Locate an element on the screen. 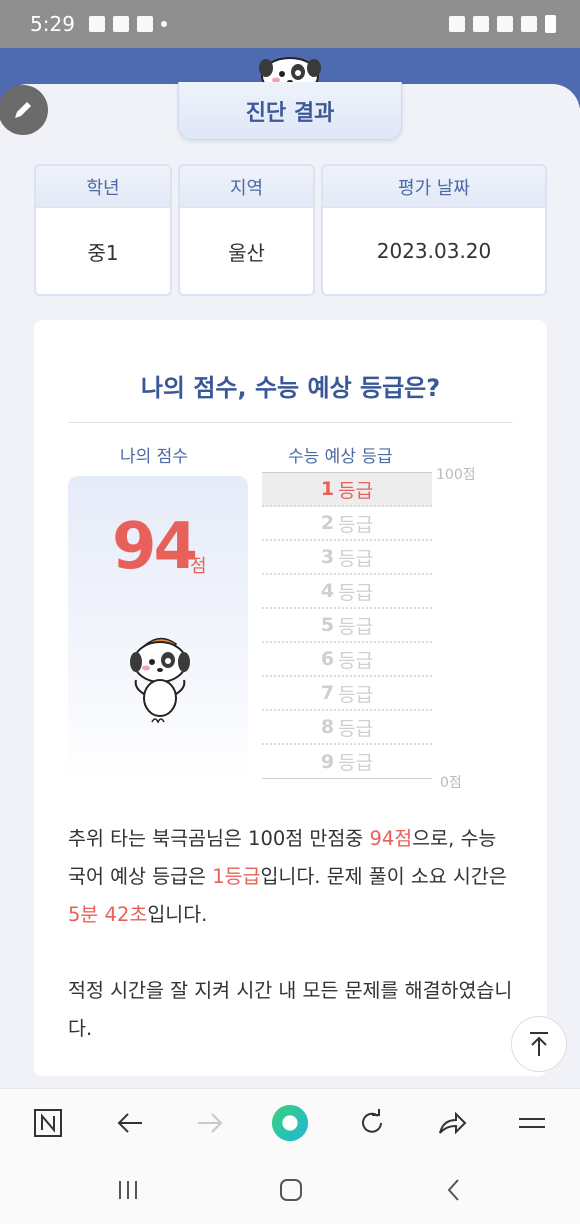 The height and width of the screenshot is (1224, 580). info-value: 울산 is located at coordinates (246, 252).